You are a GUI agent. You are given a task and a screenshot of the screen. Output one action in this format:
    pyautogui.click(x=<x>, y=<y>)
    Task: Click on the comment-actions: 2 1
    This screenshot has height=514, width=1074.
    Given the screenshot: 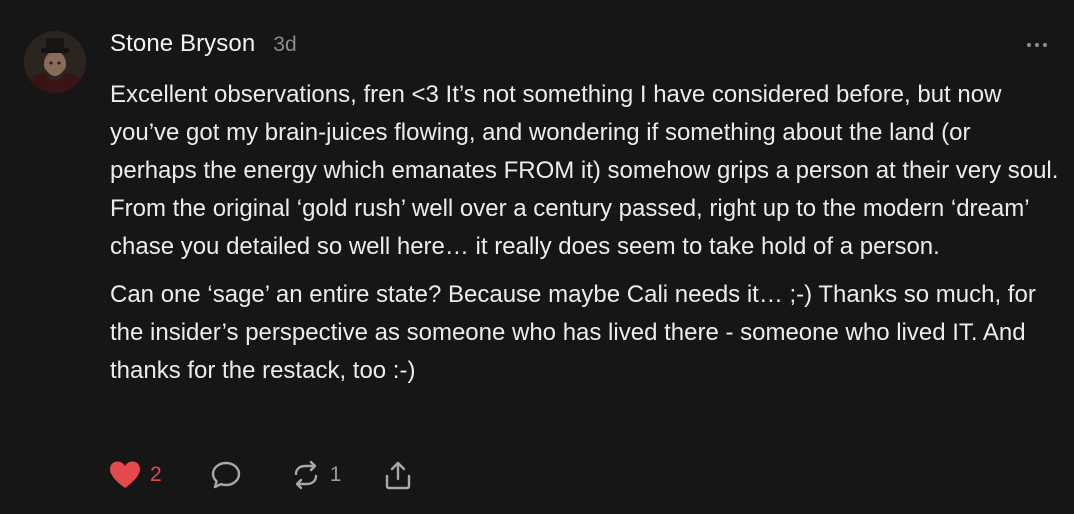 What is the action you would take?
    pyautogui.click(x=260, y=475)
    